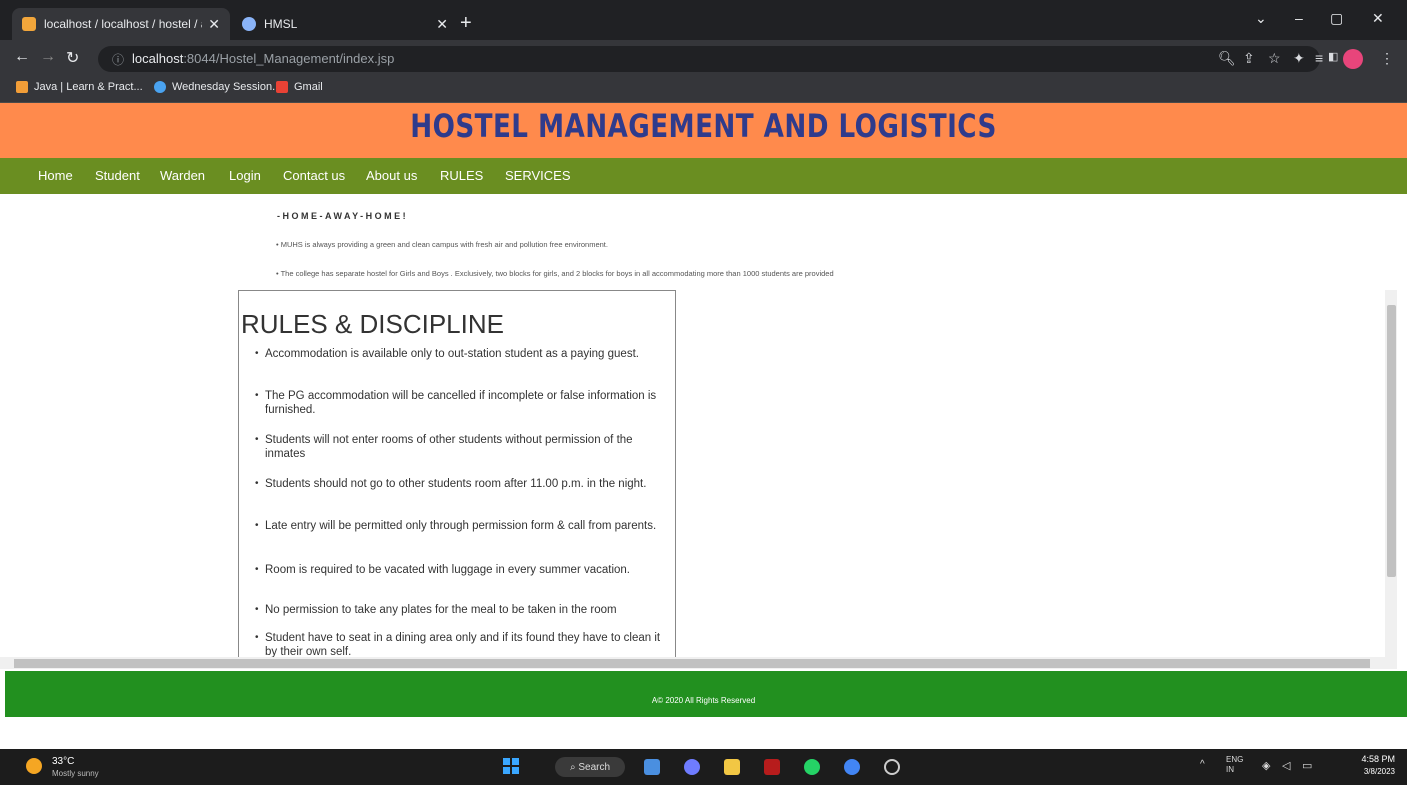 This screenshot has height=785, width=1407. What do you see at coordinates (1336, 18) in the screenshot?
I see `maximize-button: ▢` at bounding box center [1336, 18].